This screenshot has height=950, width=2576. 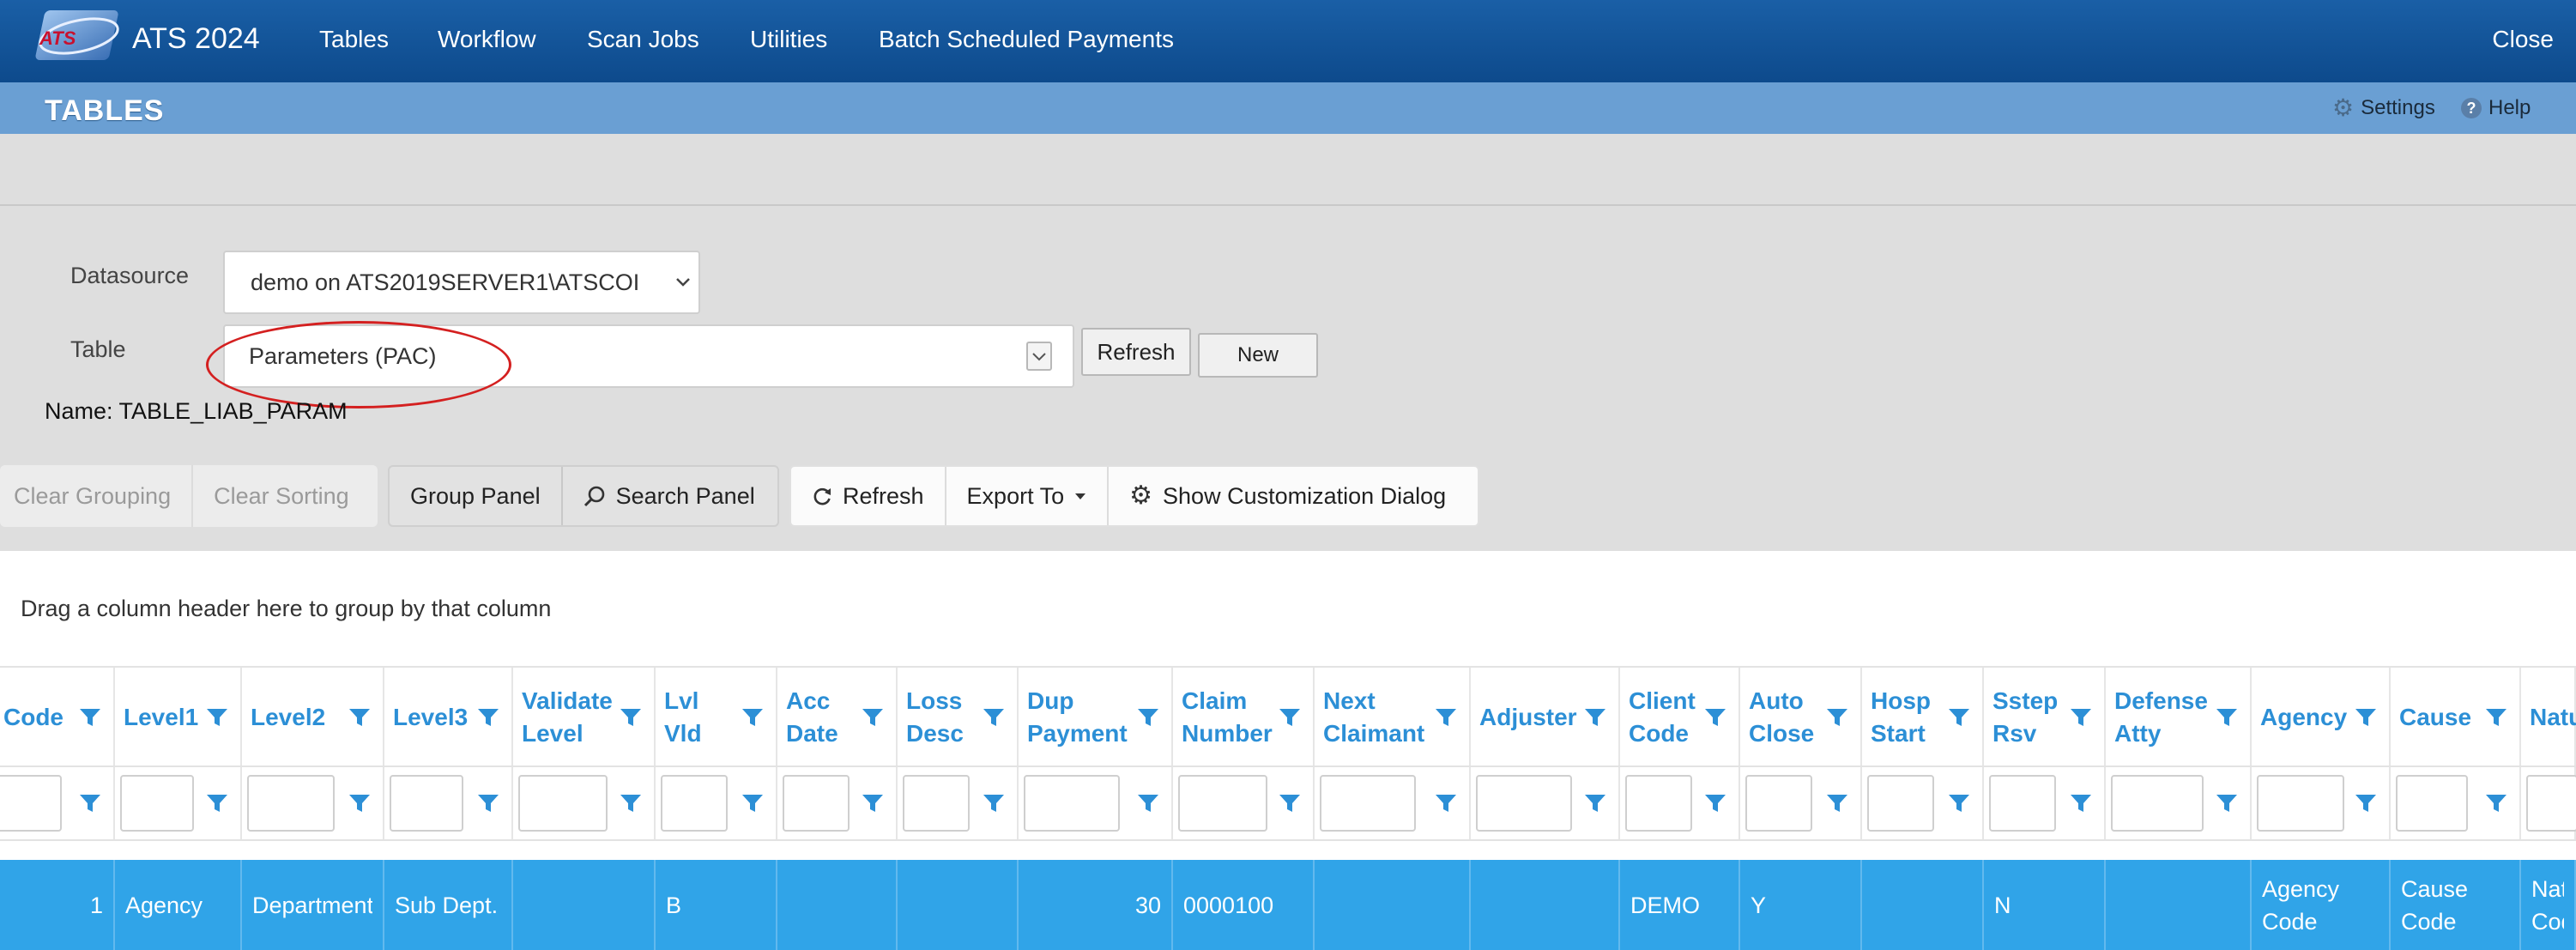 I want to click on column-header: Sstep Rsv, so click(x=2045, y=717).